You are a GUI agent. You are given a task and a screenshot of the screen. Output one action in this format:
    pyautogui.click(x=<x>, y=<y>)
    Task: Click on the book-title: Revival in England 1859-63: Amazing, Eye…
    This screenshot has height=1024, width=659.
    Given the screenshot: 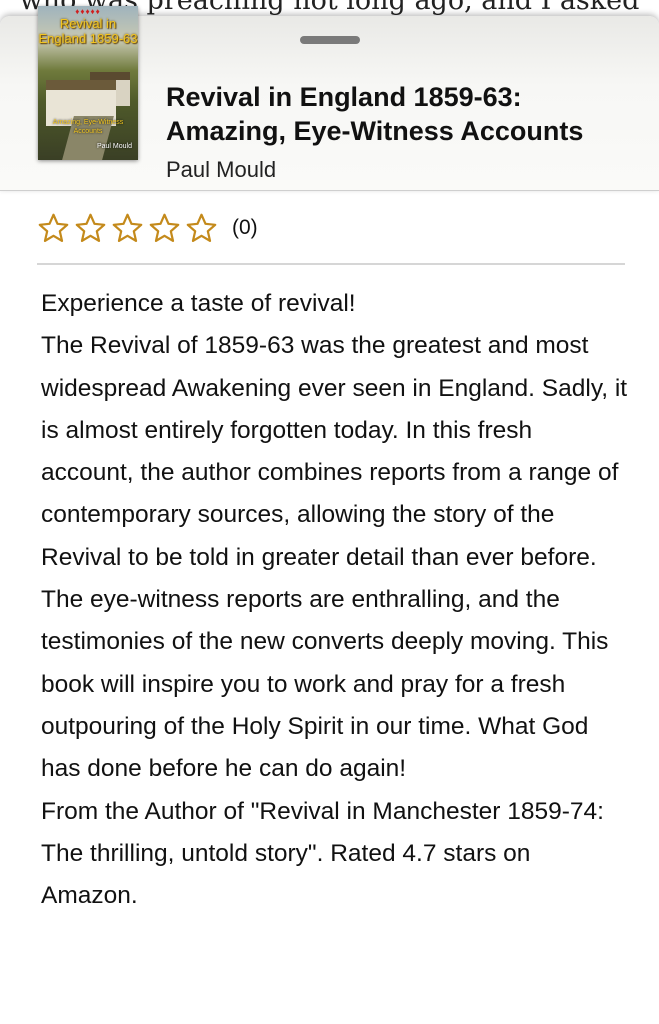 What is the action you would take?
    pyautogui.click(x=375, y=114)
    